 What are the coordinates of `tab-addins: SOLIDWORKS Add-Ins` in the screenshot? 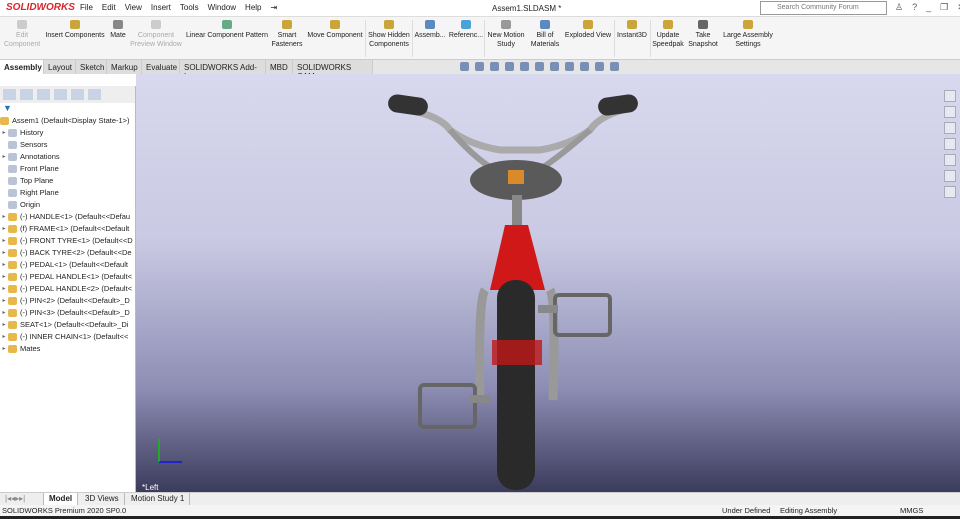 It's located at (223, 70).